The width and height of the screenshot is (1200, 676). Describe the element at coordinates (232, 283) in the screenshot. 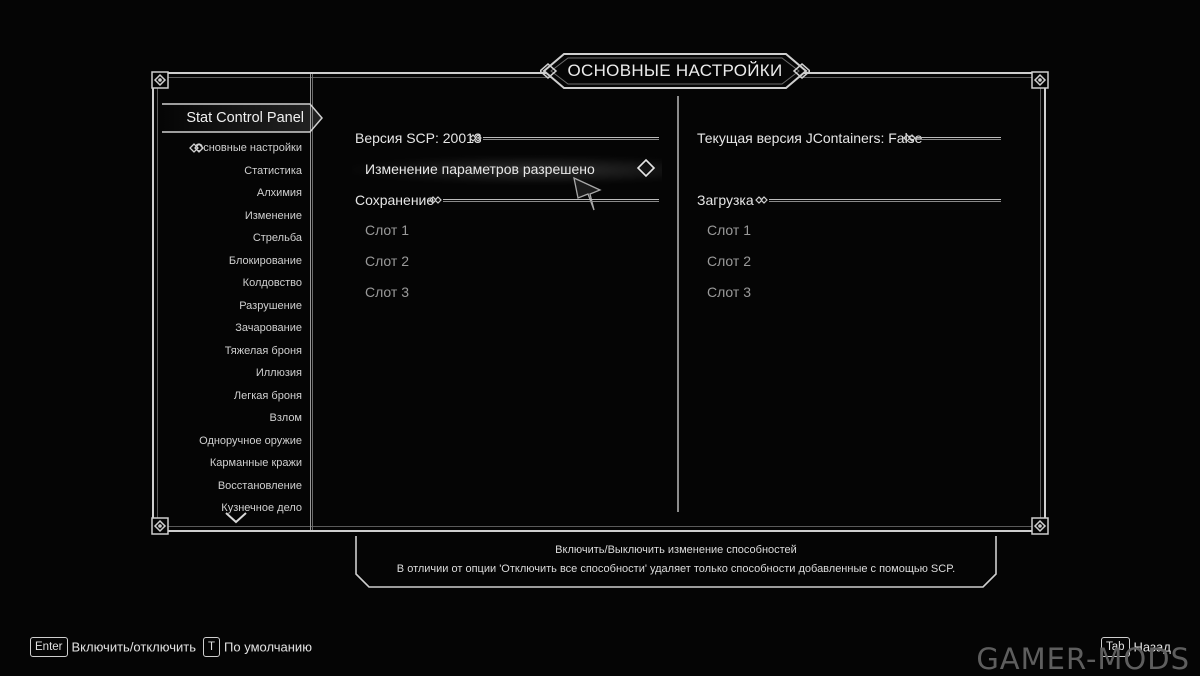

I see `sidebar-item-conjuration: Колдовство` at that location.